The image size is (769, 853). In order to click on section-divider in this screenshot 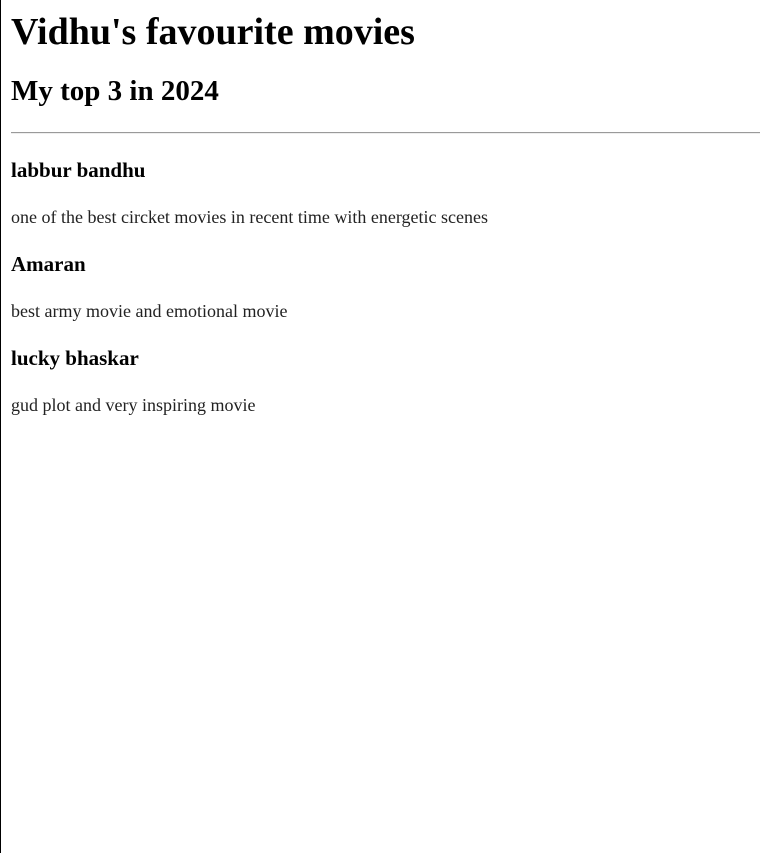, I will do `click(385, 133)`.